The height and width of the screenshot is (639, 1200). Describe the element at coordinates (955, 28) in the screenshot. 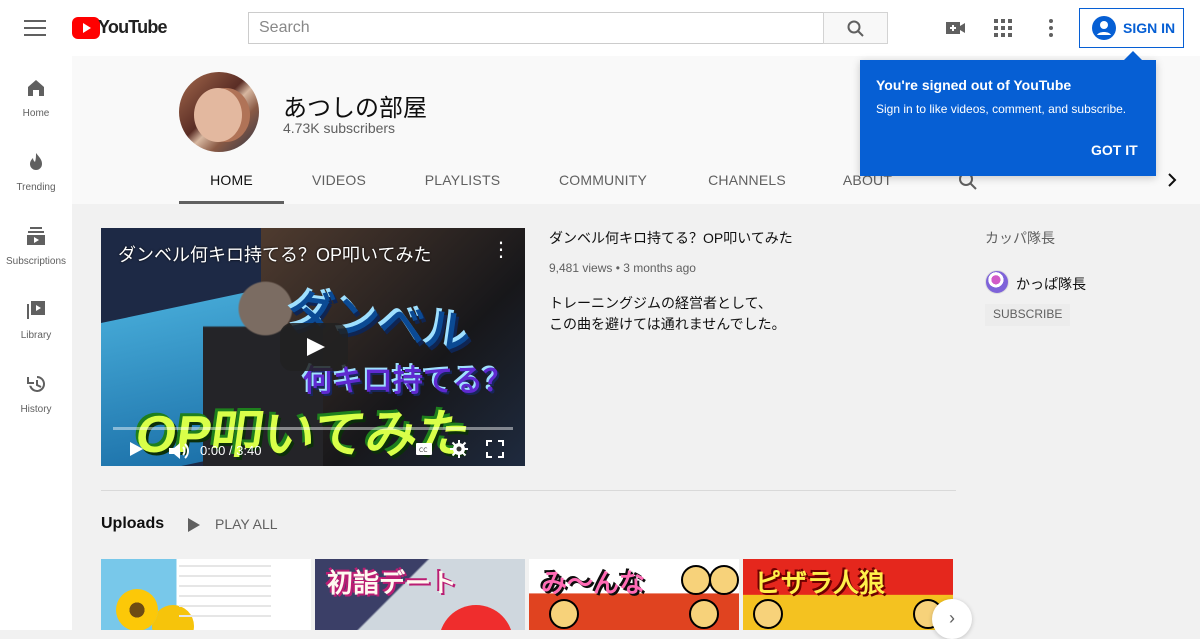

I see `video-camera-icon` at that location.